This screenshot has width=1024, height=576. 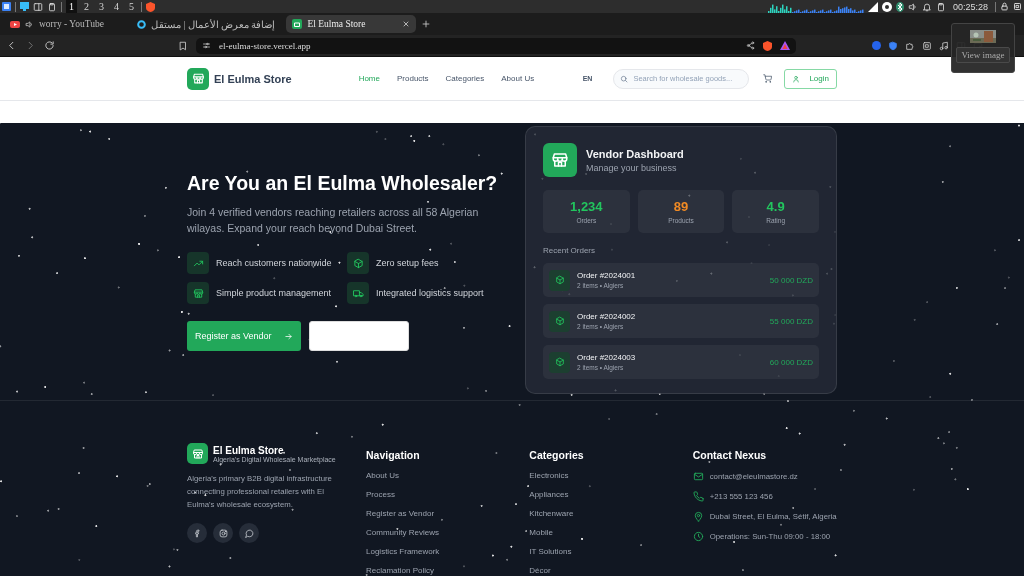 What do you see at coordinates (698, 516) in the screenshot?
I see `location-pin-icon` at bounding box center [698, 516].